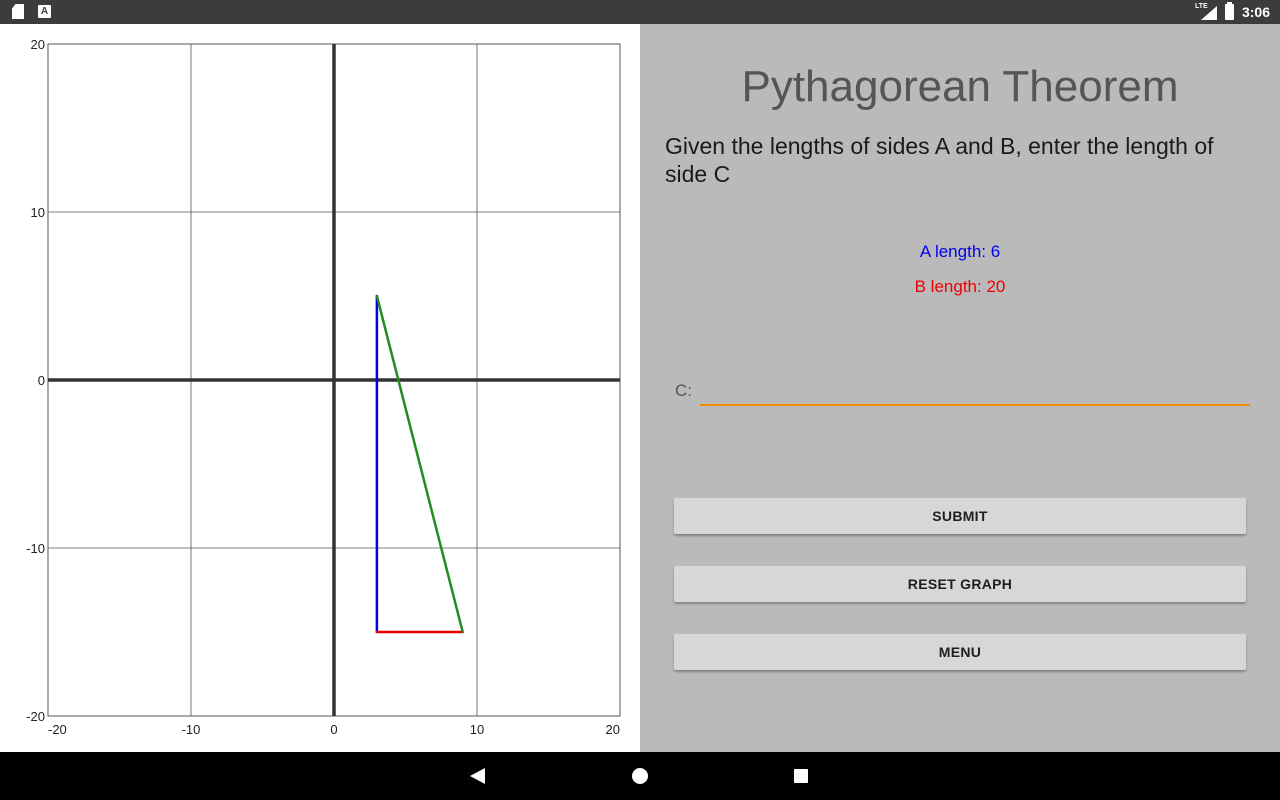  What do you see at coordinates (41, 380) in the screenshot?
I see `y-tick-label-2: 0` at bounding box center [41, 380].